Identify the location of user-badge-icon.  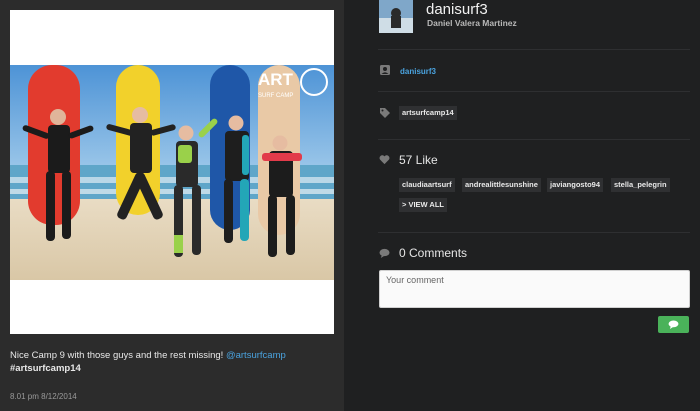
(385, 70).